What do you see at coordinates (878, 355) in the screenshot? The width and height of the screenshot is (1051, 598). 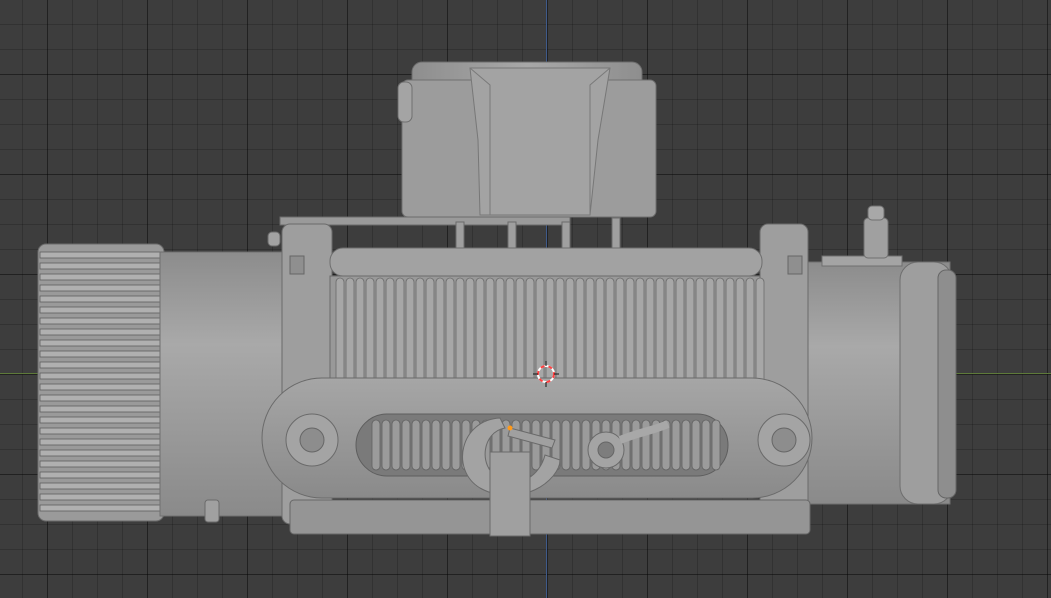 I see `gearbox-housing` at bounding box center [878, 355].